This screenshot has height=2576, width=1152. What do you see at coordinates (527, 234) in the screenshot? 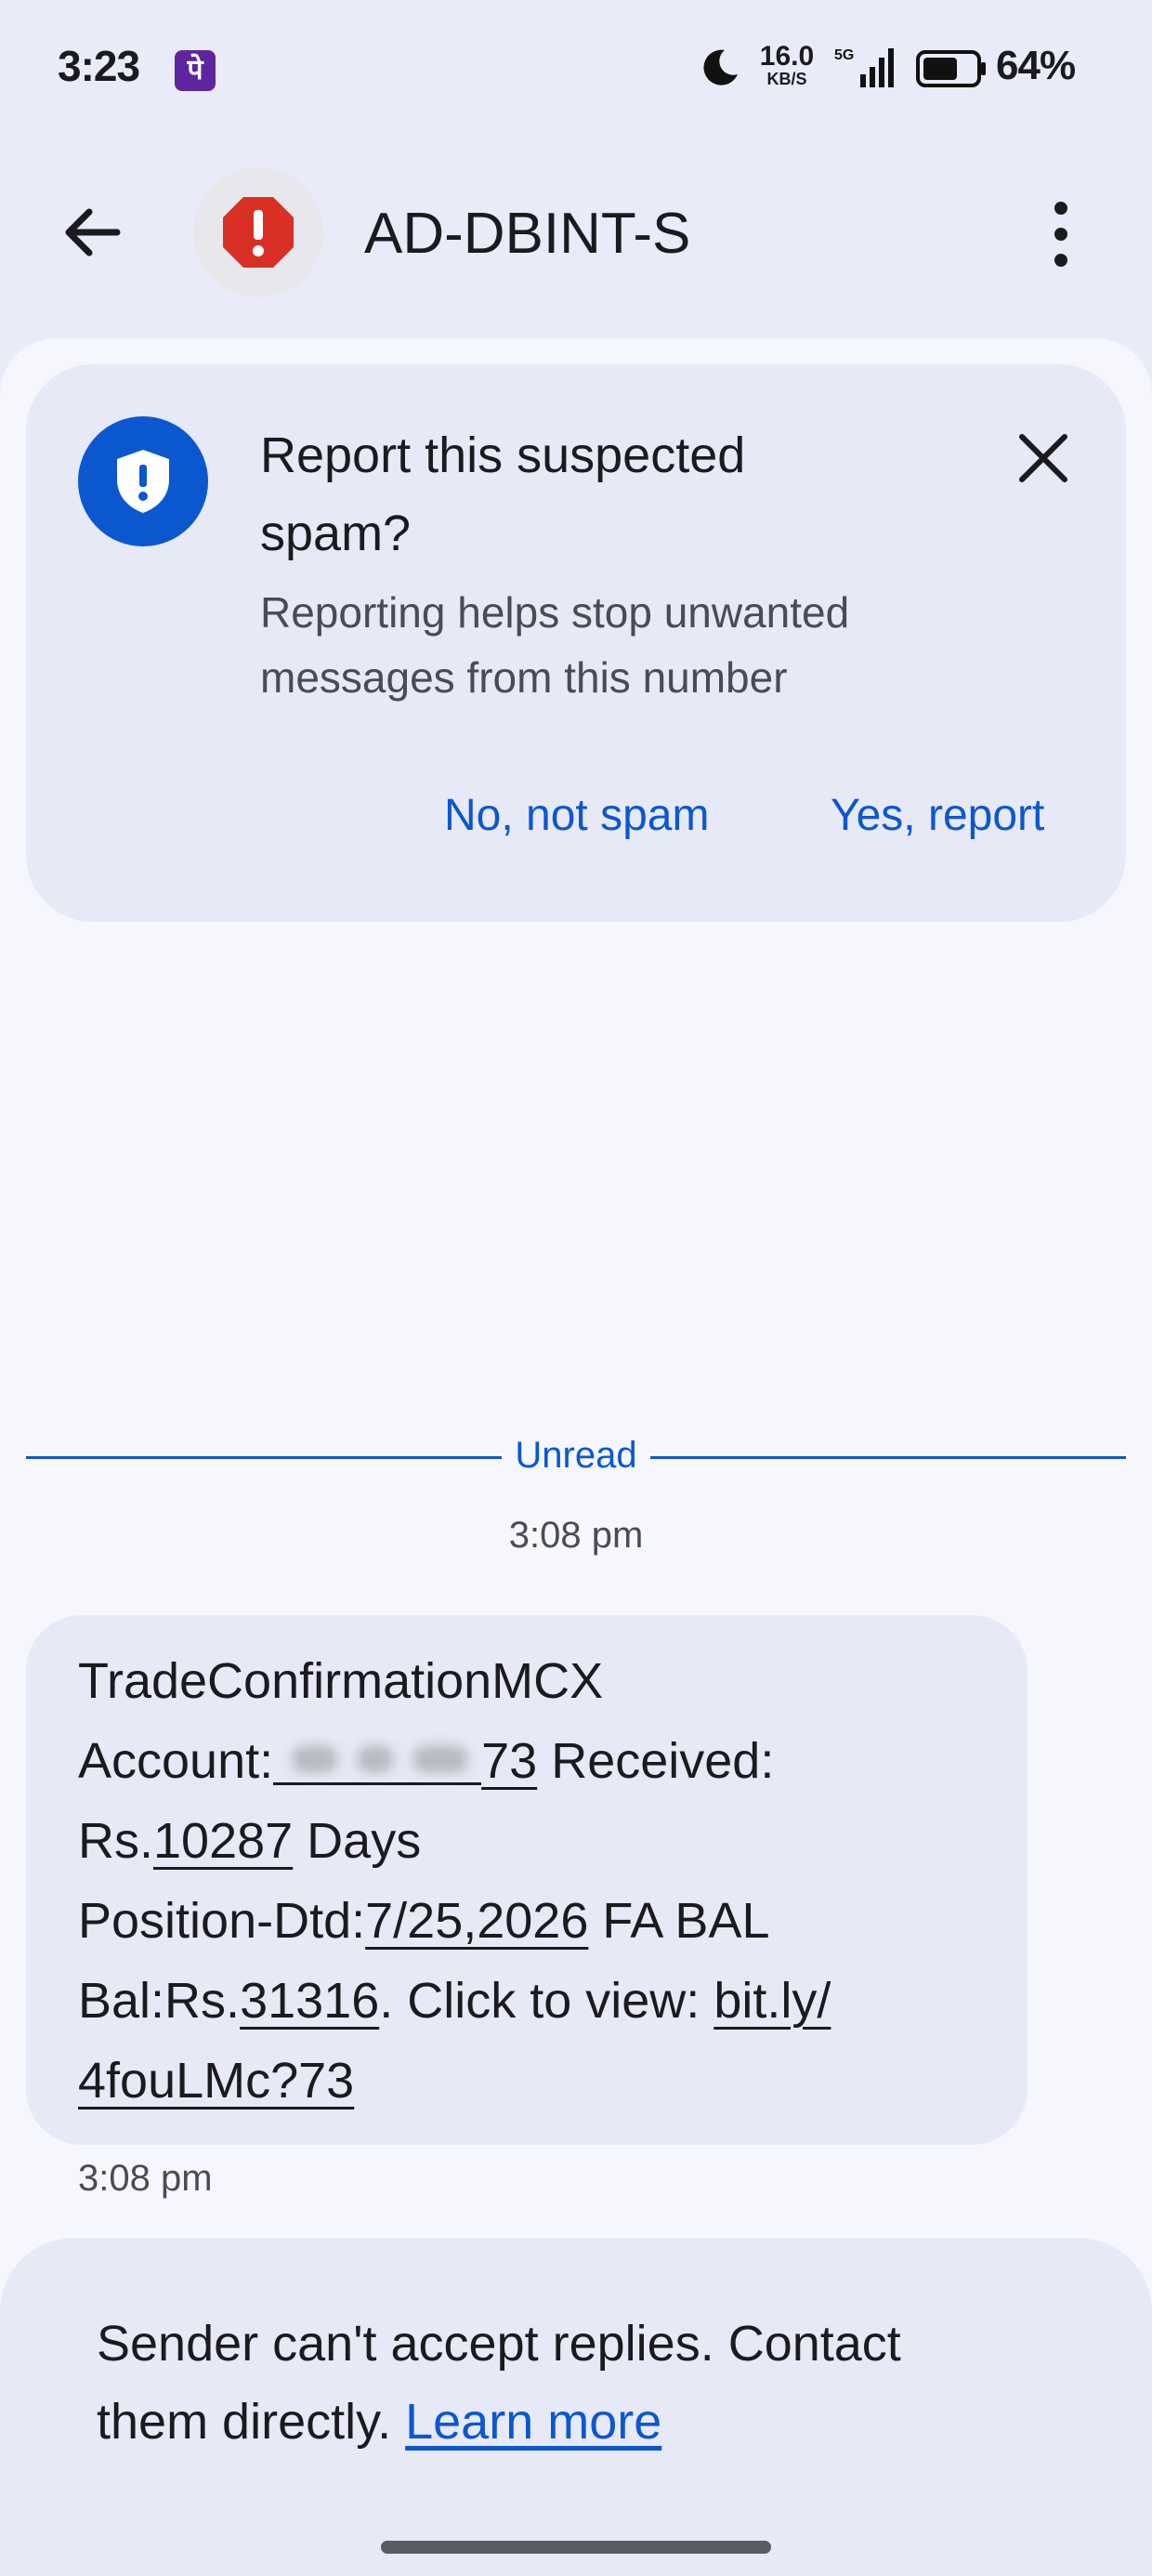
I see `conversation-title: AD-DBINT-S` at bounding box center [527, 234].